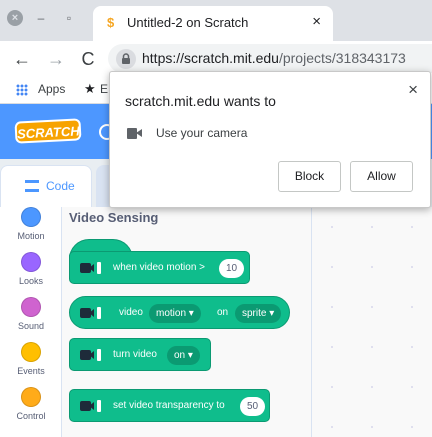  What do you see at coordinates (135, 133) in the screenshot?
I see `camera-icon` at bounding box center [135, 133].